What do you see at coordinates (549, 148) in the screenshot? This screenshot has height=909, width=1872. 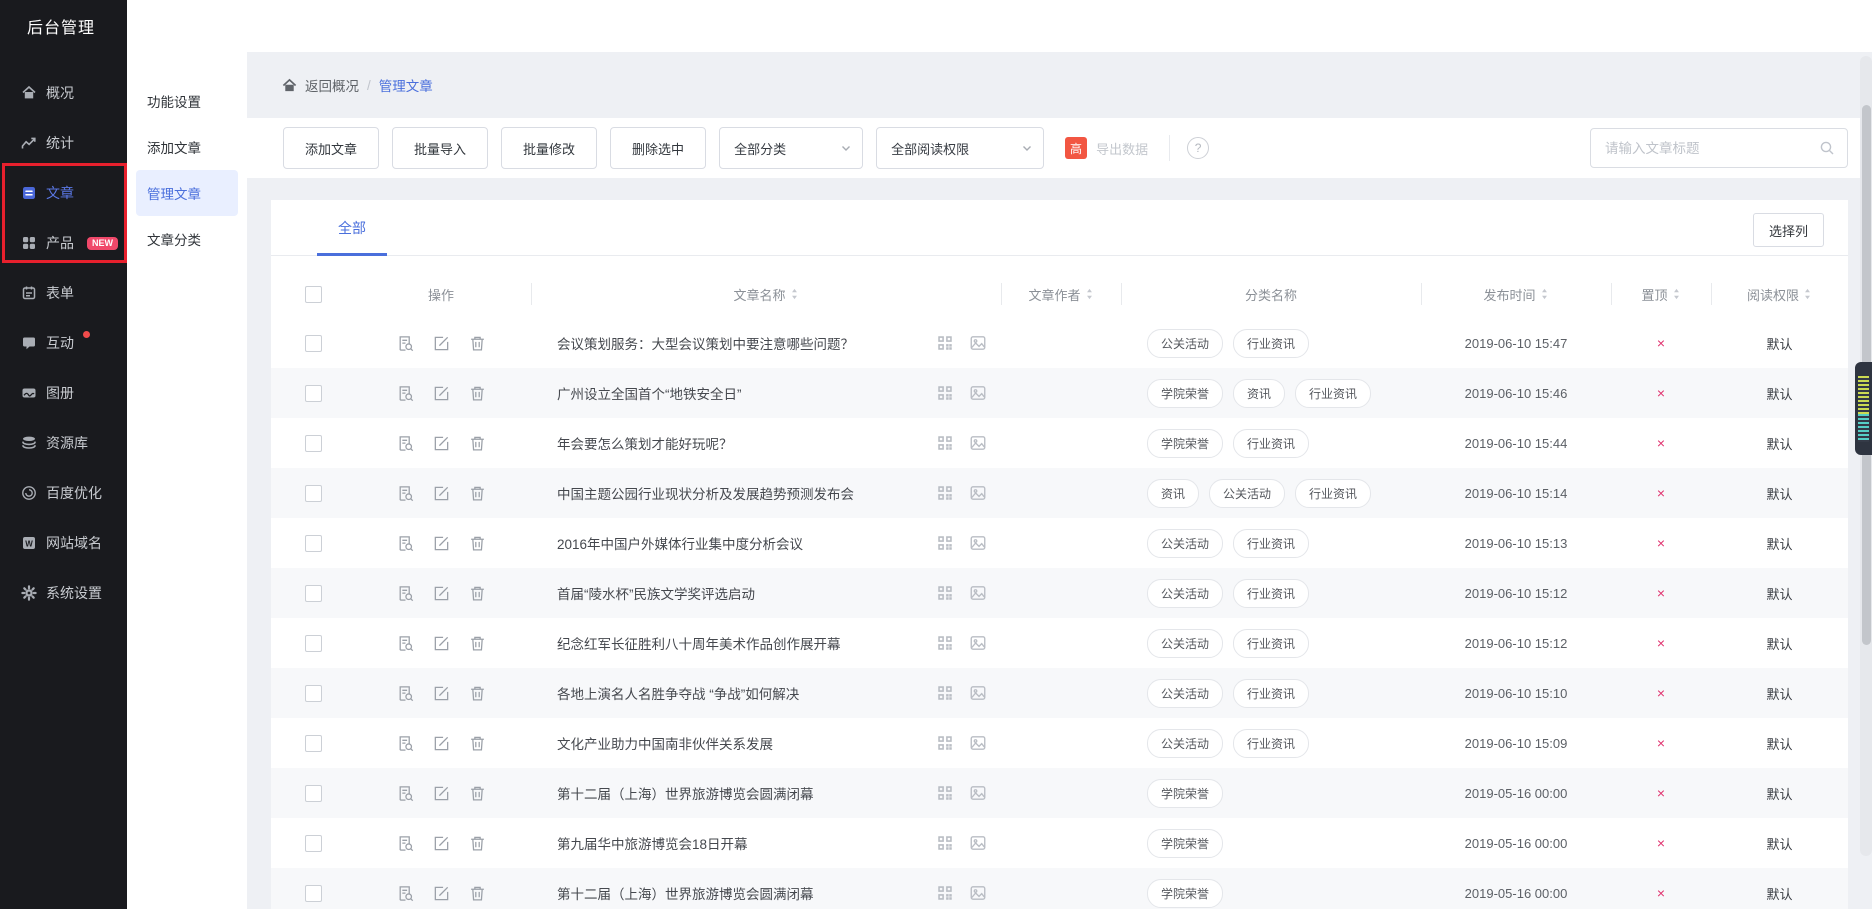 I see `batch-edit-button: 批量修改` at bounding box center [549, 148].